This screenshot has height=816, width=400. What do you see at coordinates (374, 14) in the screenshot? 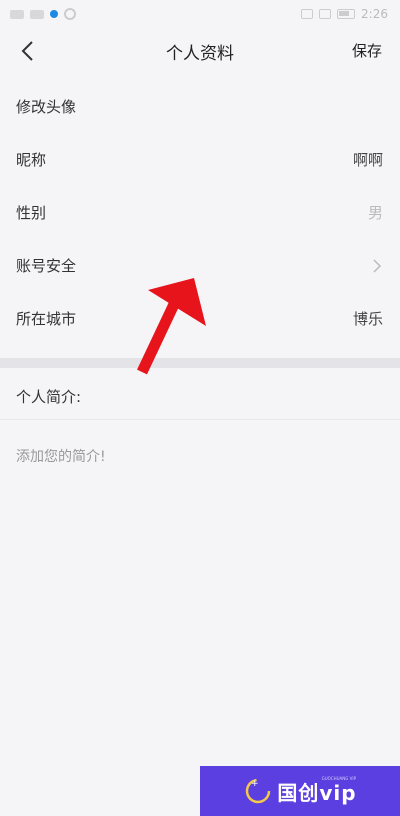
I see `status-time: 2:26` at bounding box center [374, 14].